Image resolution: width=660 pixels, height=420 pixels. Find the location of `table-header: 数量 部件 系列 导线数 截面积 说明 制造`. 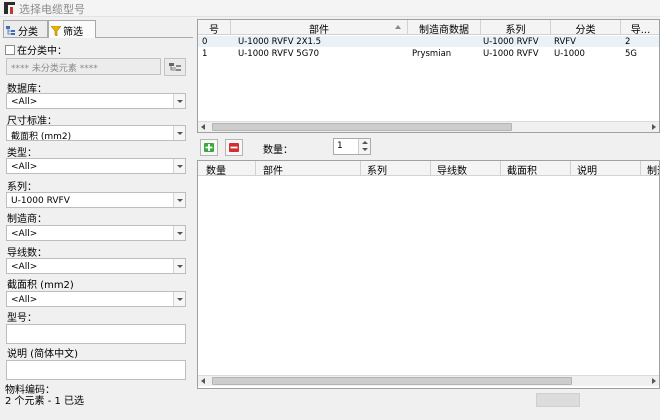

table-header: 数量 部件 系列 导线数 截面积 说明 制造 is located at coordinates (428, 168).